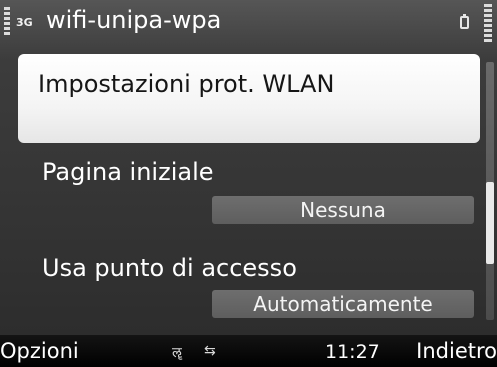 The height and width of the screenshot is (367, 497). Describe the element at coordinates (24, 22) in the screenshot. I see `network-type-label: 3G` at that location.